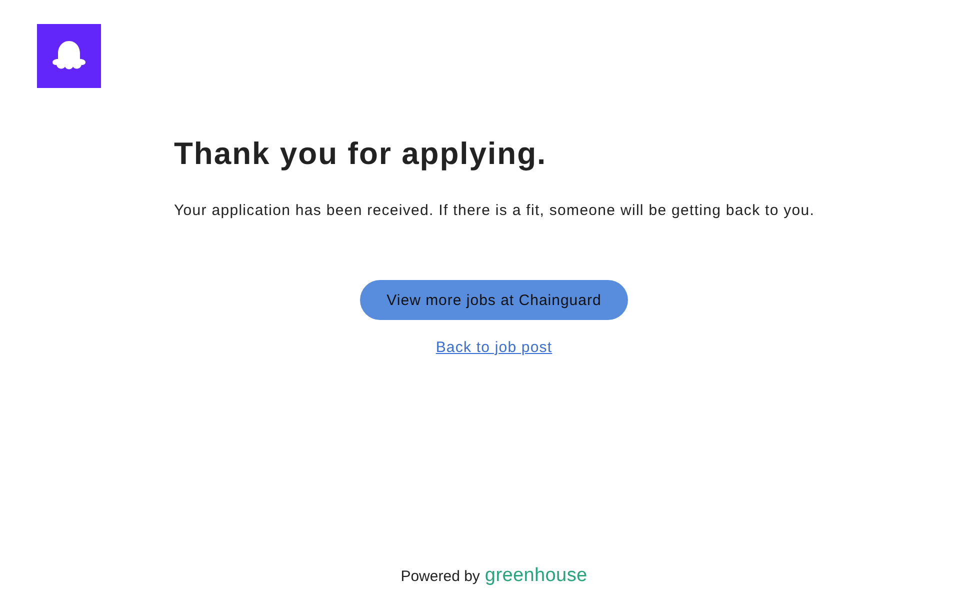 The height and width of the screenshot is (611, 972). Describe the element at coordinates (494, 211) in the screenshot. I see `confirmation-message: Your application has been received. If there is a fit, someone will be getting back to you.` at that location.